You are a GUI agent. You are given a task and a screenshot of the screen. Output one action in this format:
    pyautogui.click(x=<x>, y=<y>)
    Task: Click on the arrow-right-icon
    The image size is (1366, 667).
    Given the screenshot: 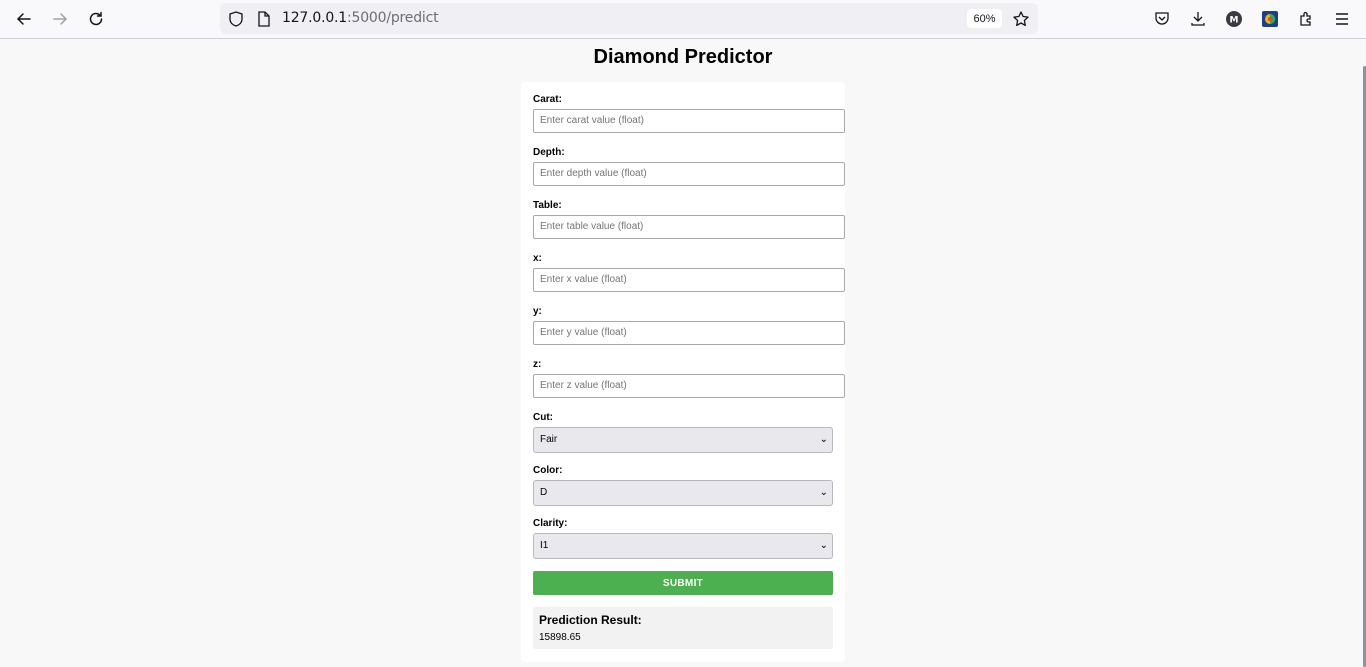 What is the action you would take?
    pyautogui.click(x=60, y=19)
    